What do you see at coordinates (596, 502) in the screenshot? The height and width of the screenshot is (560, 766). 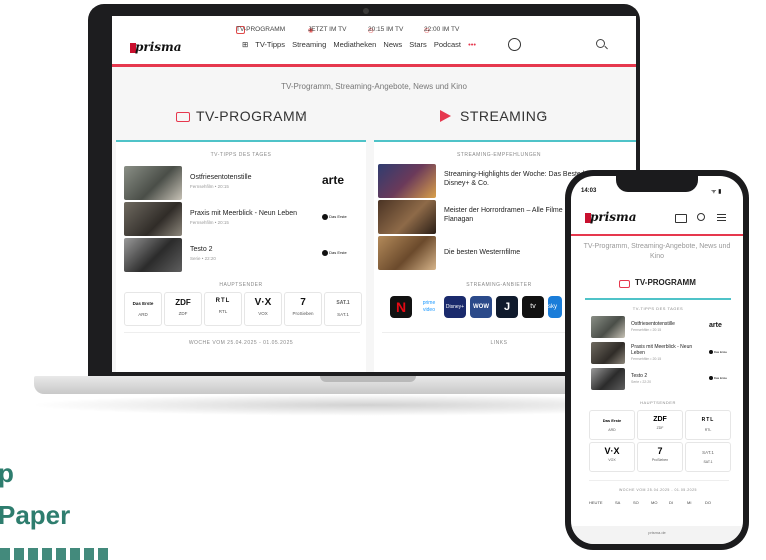 I see `day-tab: HEUTE` at bounding box center [596, 502].